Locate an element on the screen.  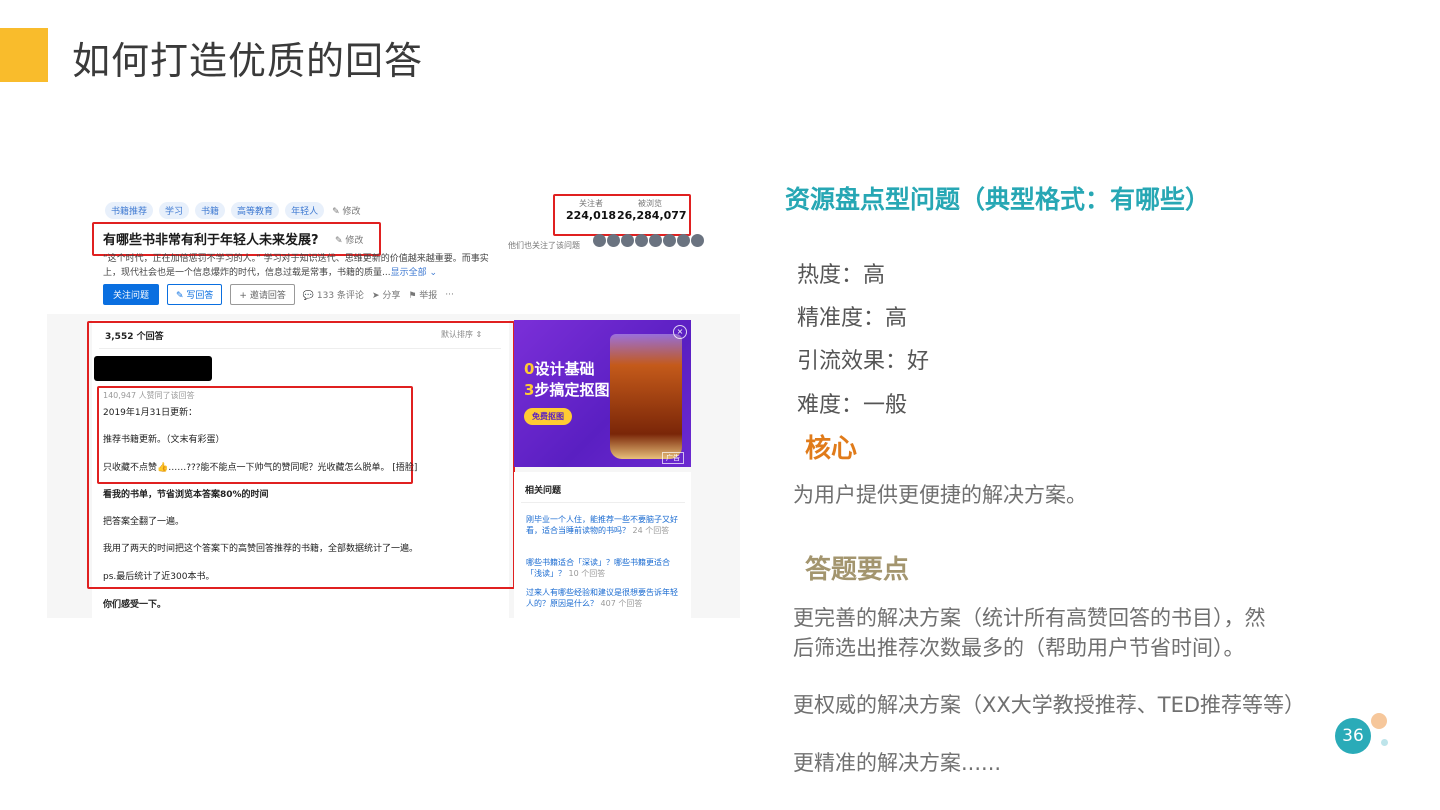
answer-line: 你们感受一下。 is located at coordinates (135, 605).